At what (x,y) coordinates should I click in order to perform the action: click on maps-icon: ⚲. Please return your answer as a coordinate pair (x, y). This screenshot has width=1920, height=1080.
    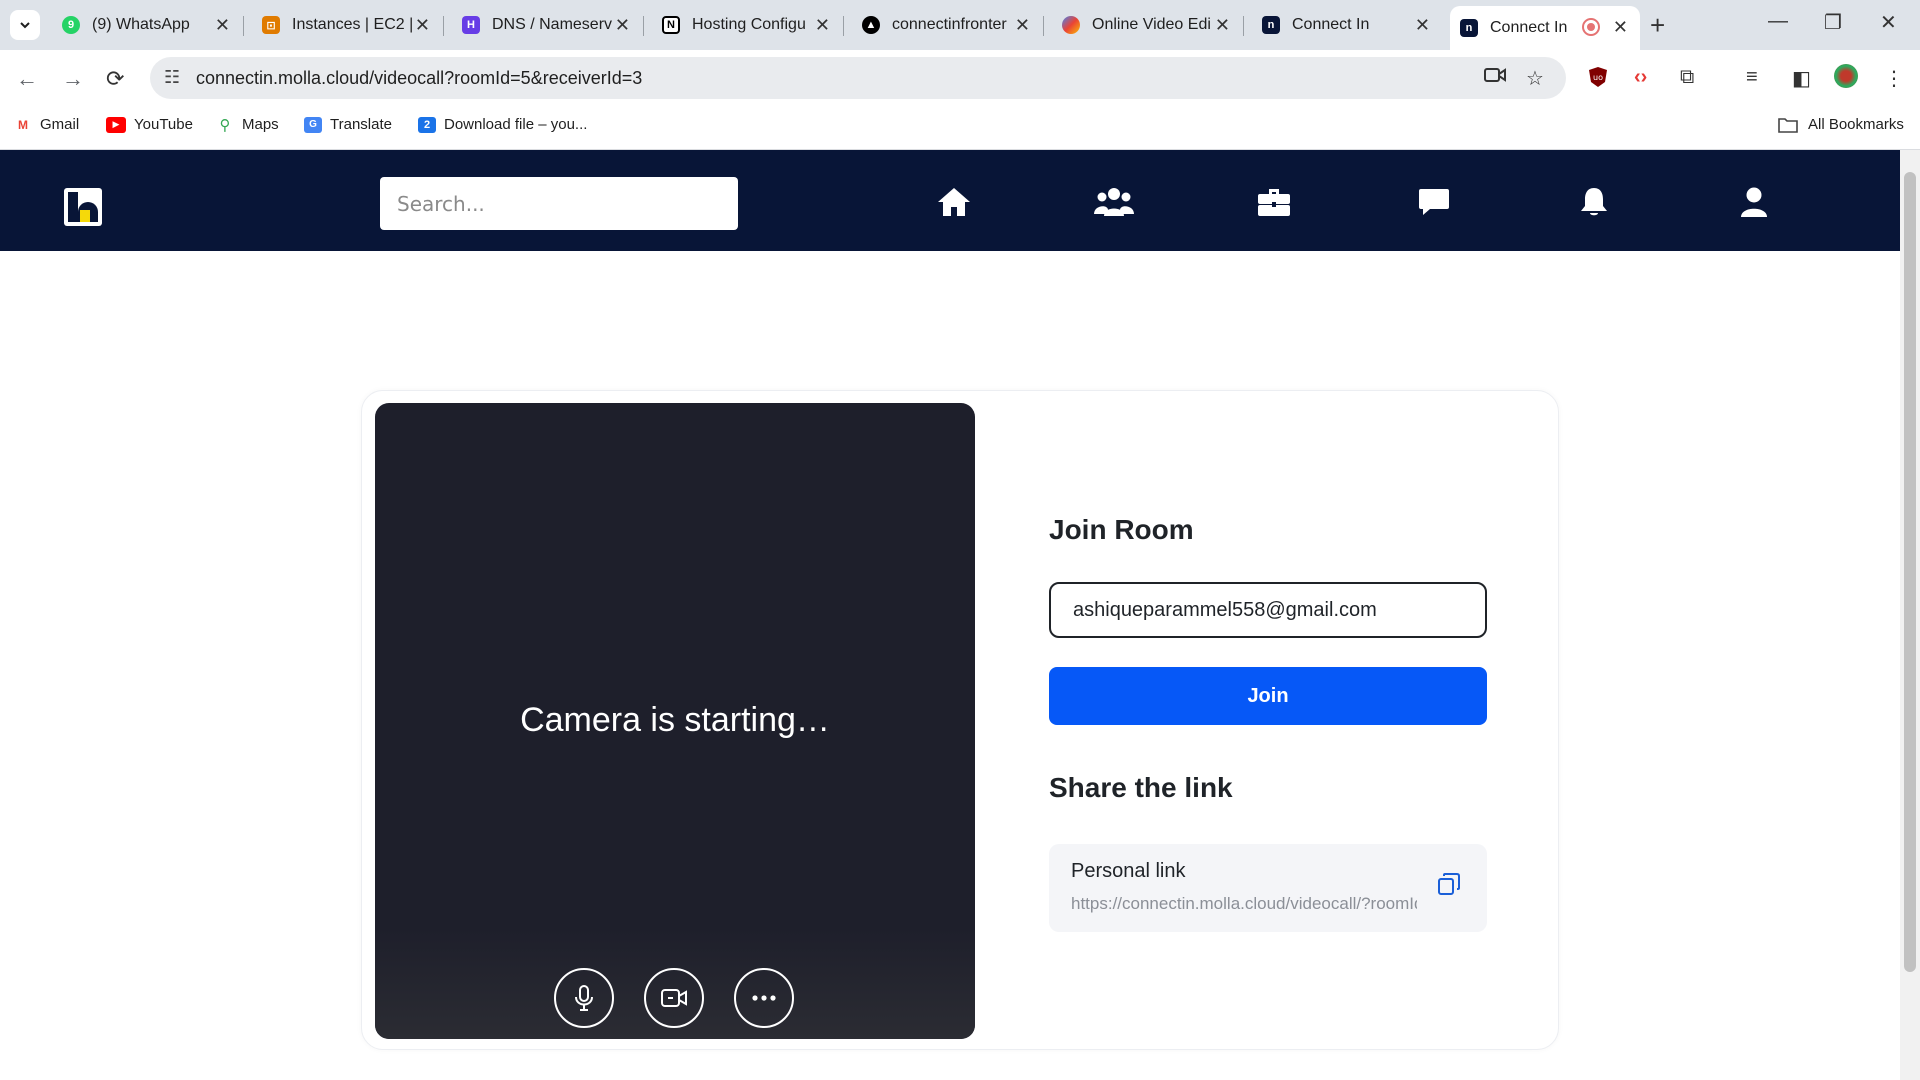
    Looking at the image, I should click on (225, 125).